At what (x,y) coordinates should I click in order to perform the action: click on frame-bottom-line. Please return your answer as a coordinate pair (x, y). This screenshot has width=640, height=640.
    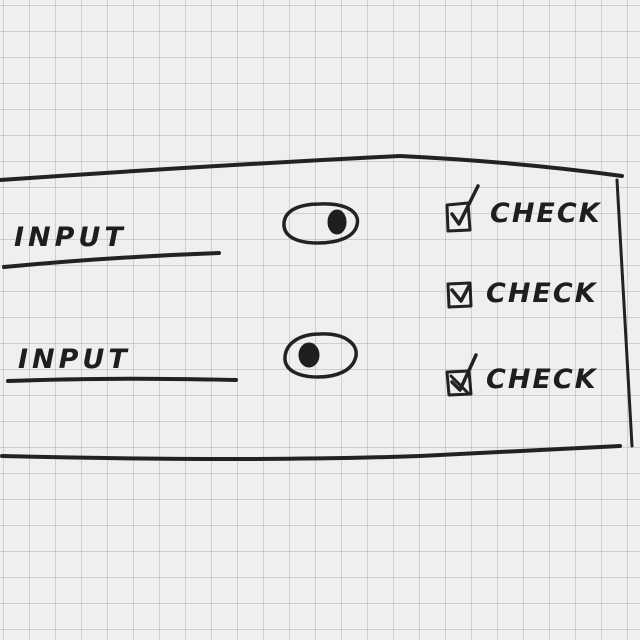
    Looking at the image, I should click on (311, 452).